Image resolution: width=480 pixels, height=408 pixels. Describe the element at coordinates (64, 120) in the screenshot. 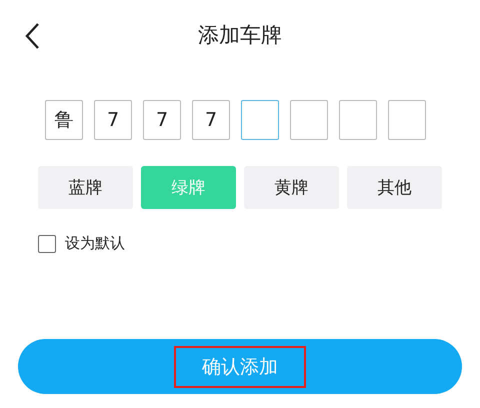

I see `plate-char-field: 鲁` at that location.